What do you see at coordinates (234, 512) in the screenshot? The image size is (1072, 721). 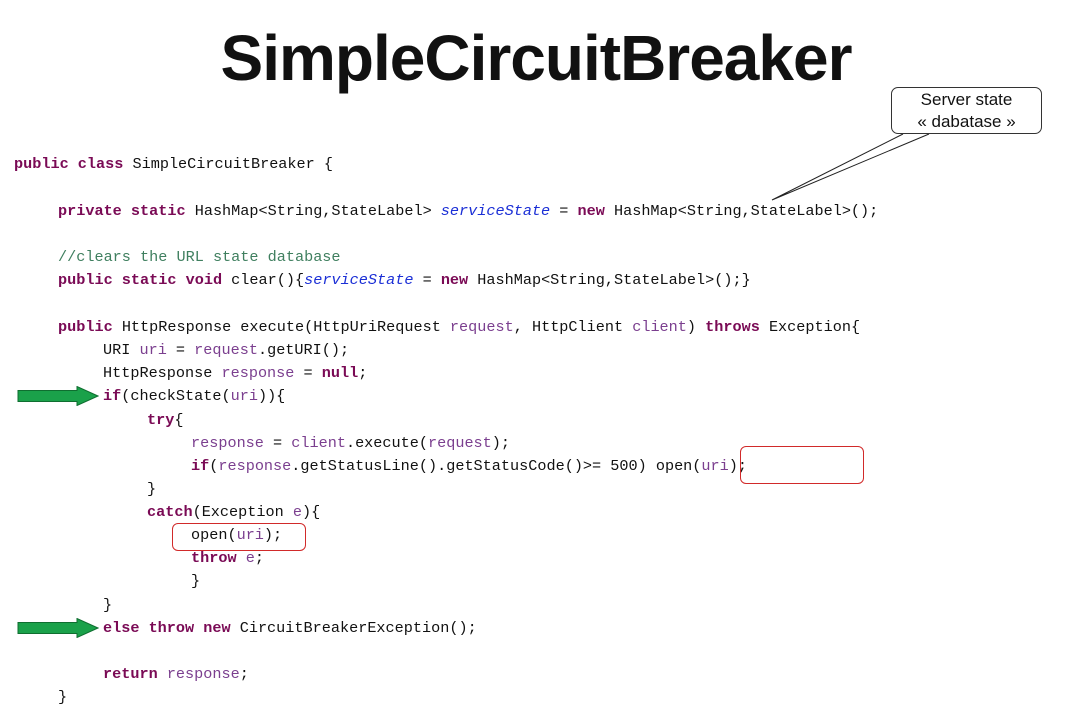 I see `code-line: catch(Exception e){` at bounding box center [234, 512].